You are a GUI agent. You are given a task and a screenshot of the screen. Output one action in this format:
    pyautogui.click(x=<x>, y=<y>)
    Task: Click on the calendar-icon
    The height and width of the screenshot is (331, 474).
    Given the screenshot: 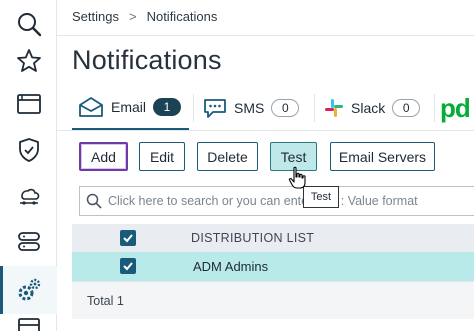 What is the action you would take?
    pyautogui.click(x=28, y=324)
    